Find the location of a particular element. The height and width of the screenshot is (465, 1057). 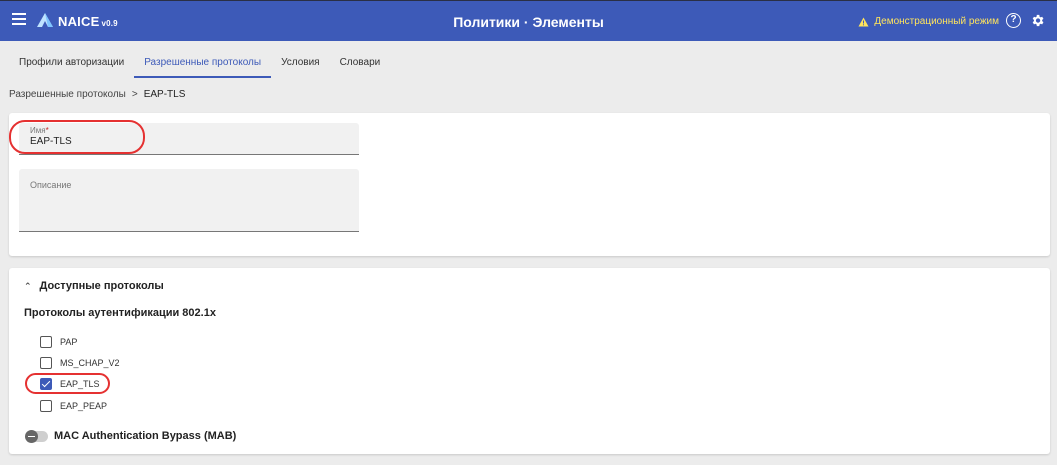

breadcrumb: Разрешенные протоколы > EAP-TLS is located at coordinates (97, 94).